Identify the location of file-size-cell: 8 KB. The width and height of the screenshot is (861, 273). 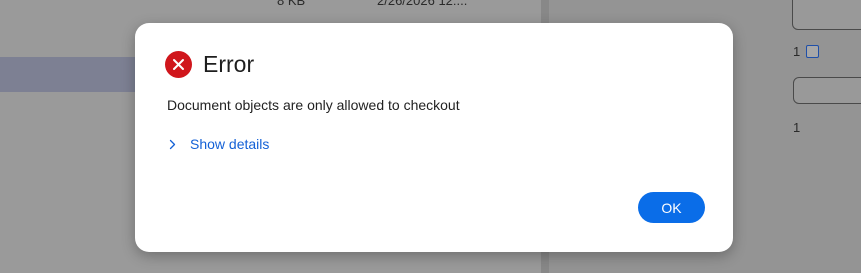
(291, 4).